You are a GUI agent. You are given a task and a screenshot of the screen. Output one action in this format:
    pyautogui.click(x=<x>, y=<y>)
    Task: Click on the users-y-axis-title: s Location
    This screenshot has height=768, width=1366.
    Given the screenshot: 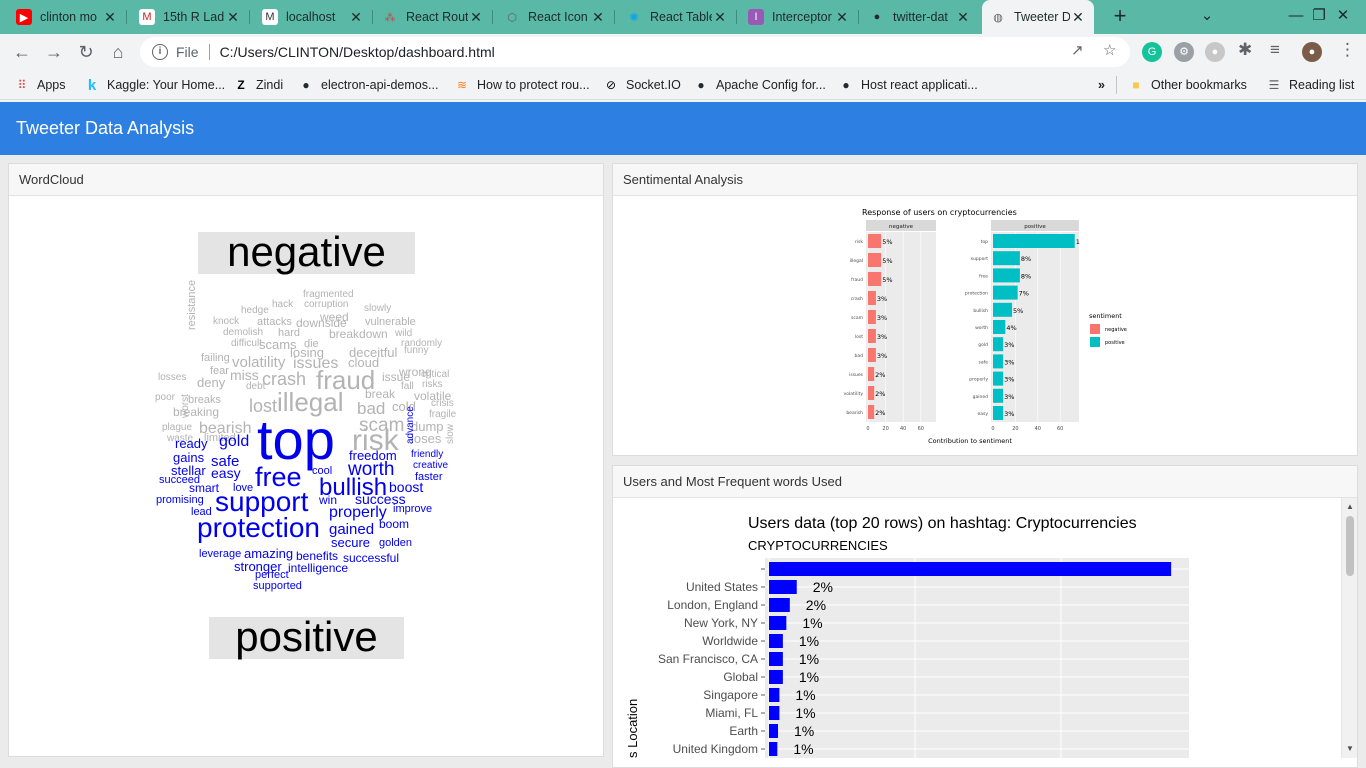 What is the action you would take?
    pyautogui.click(x=632, y=728)
    